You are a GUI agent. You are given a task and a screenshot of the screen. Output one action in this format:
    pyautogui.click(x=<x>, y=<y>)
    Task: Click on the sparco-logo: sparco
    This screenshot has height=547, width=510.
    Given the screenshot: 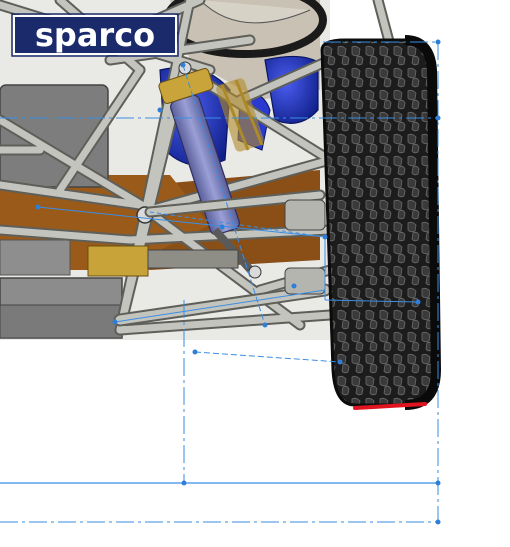 What is the action you would take?
    pyautogui.click(x=95, y=35)
    